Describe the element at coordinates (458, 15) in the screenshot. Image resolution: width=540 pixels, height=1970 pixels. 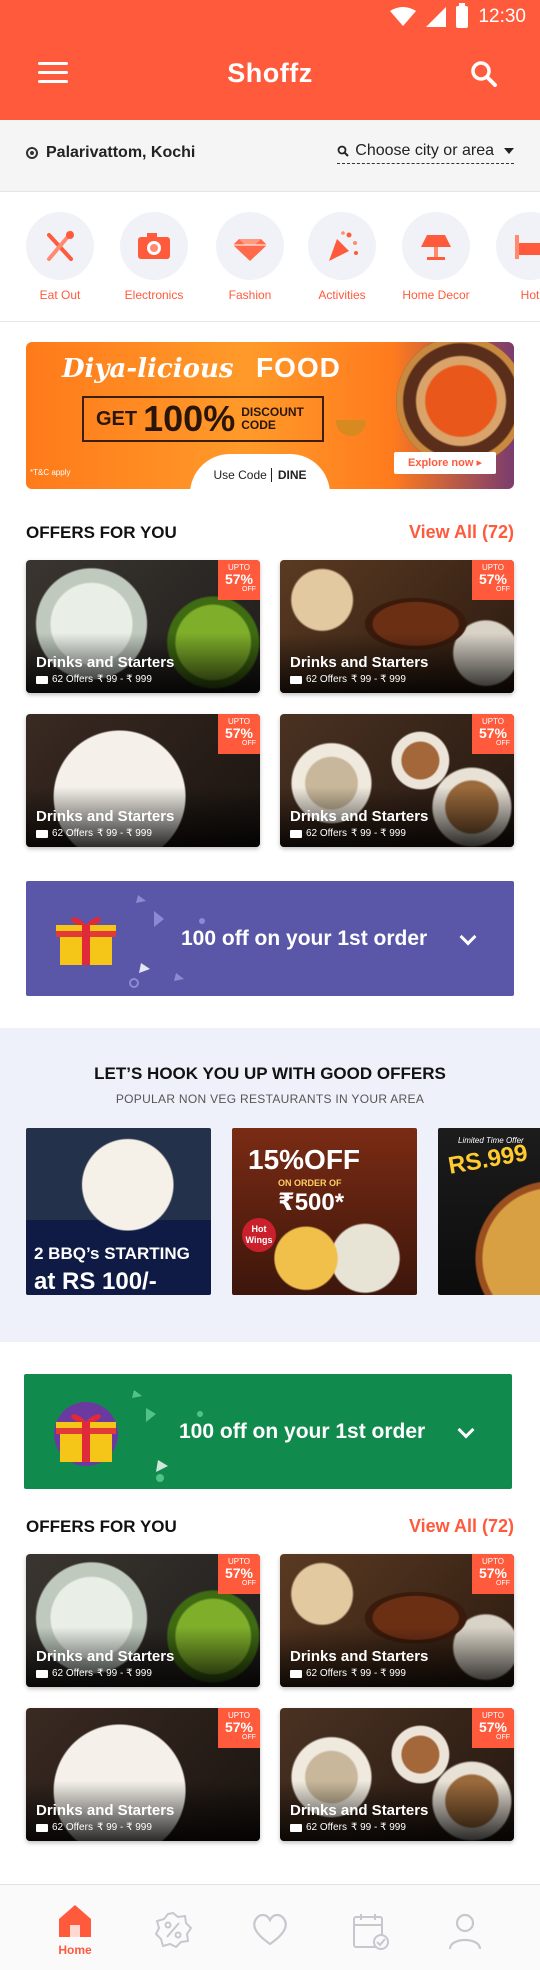
I see `status-bar: 12:30` at that location.